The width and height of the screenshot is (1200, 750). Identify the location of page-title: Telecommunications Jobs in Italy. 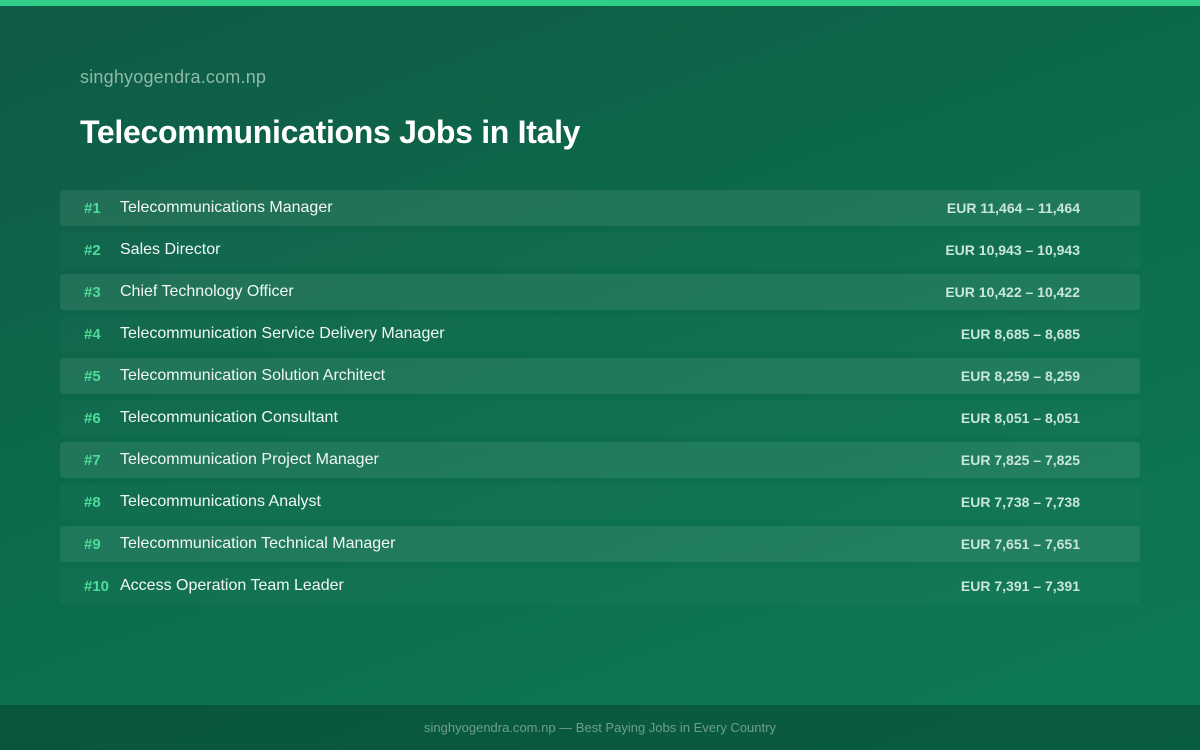
(330, 132).